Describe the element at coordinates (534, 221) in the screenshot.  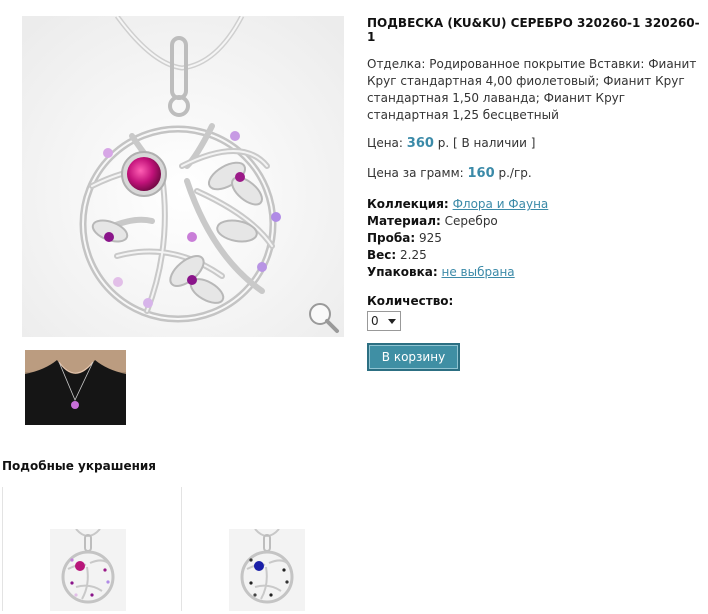
I see `material-row: Материал: Серебро` at that location.